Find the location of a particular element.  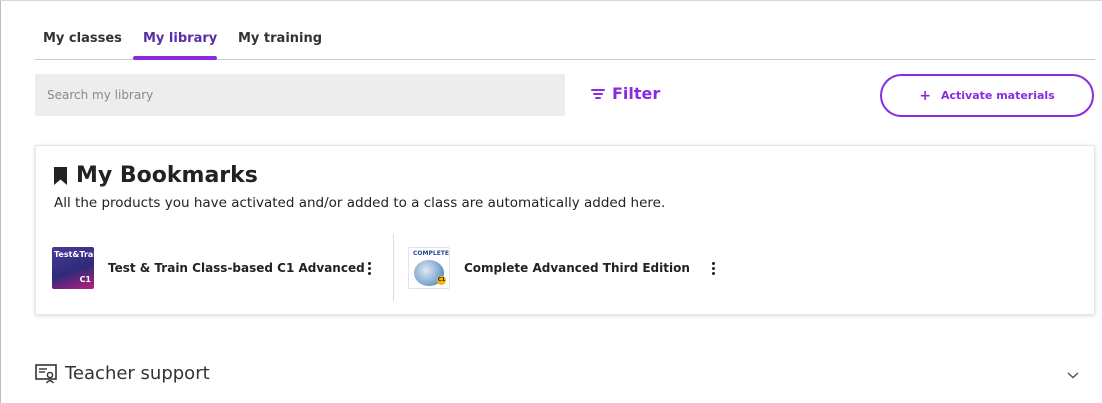

active-tab-indicator is located at coordinates (175, 58).